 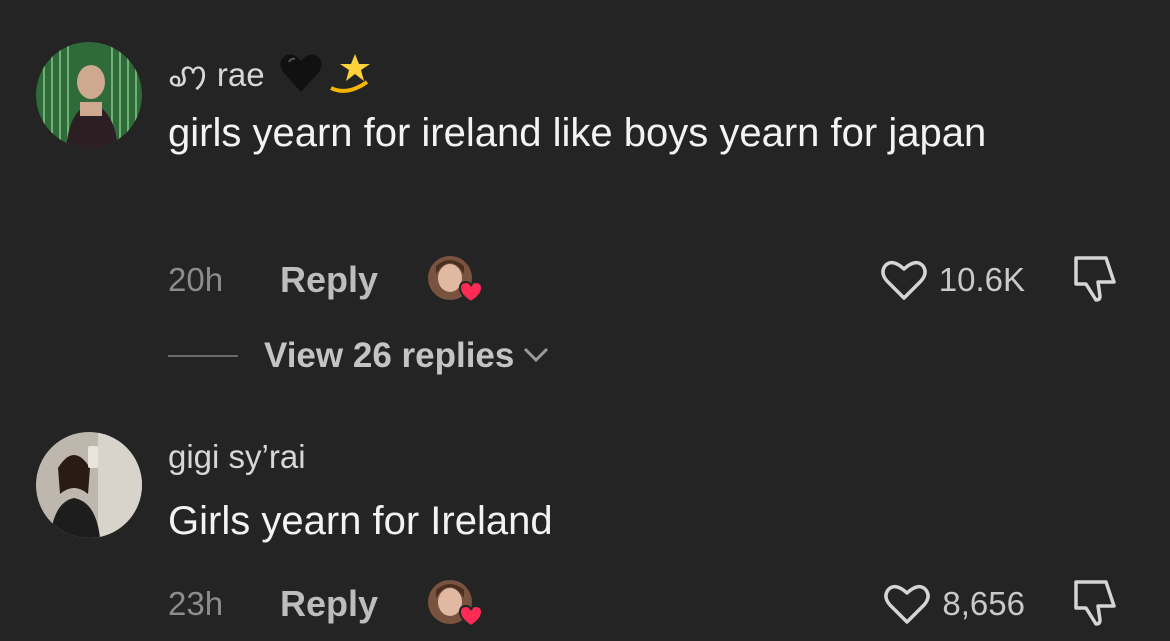 I want to click on username: ꩇ rae, so click(x=271, y=73).